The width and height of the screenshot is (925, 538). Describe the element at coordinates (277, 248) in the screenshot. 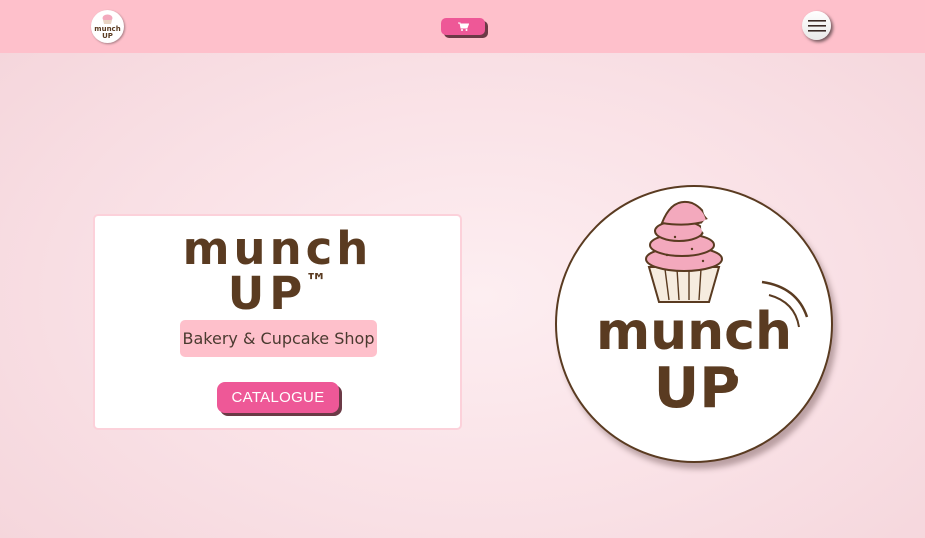

I see `brand-title-munch: munch` at that location.